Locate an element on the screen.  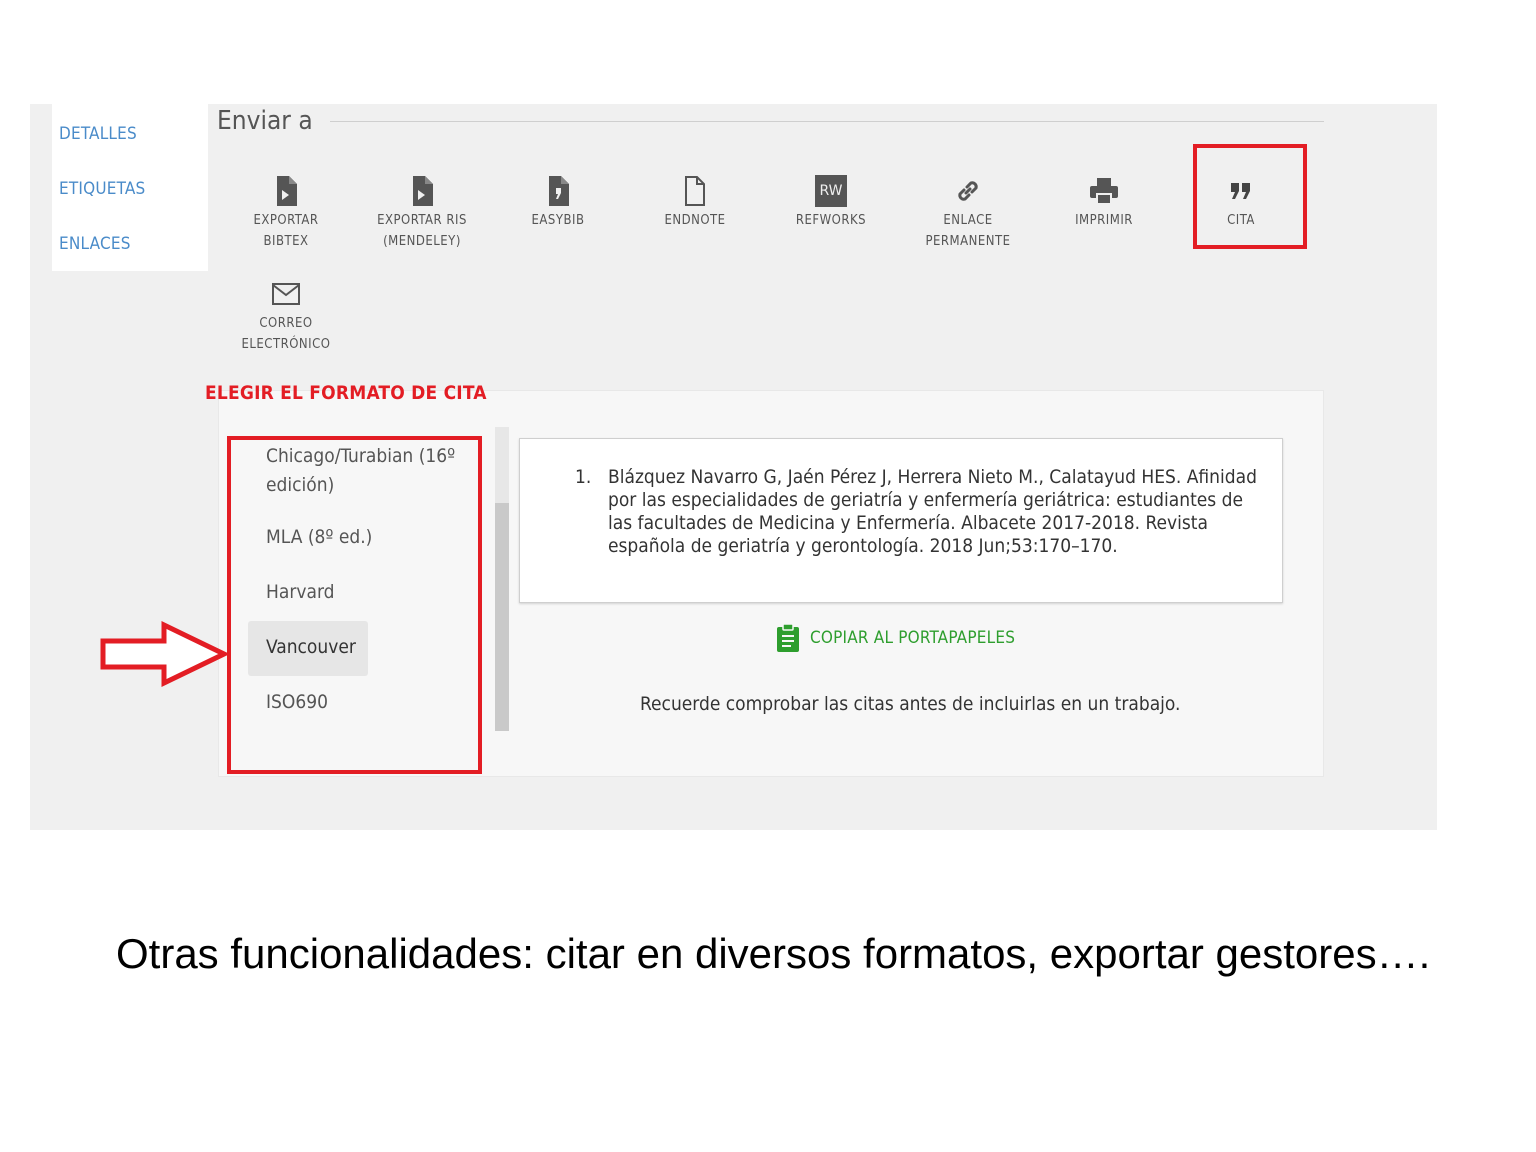
export-ris-button: EXPORTAR RIS (MENDELEY) is located at coordinates (422, 213).